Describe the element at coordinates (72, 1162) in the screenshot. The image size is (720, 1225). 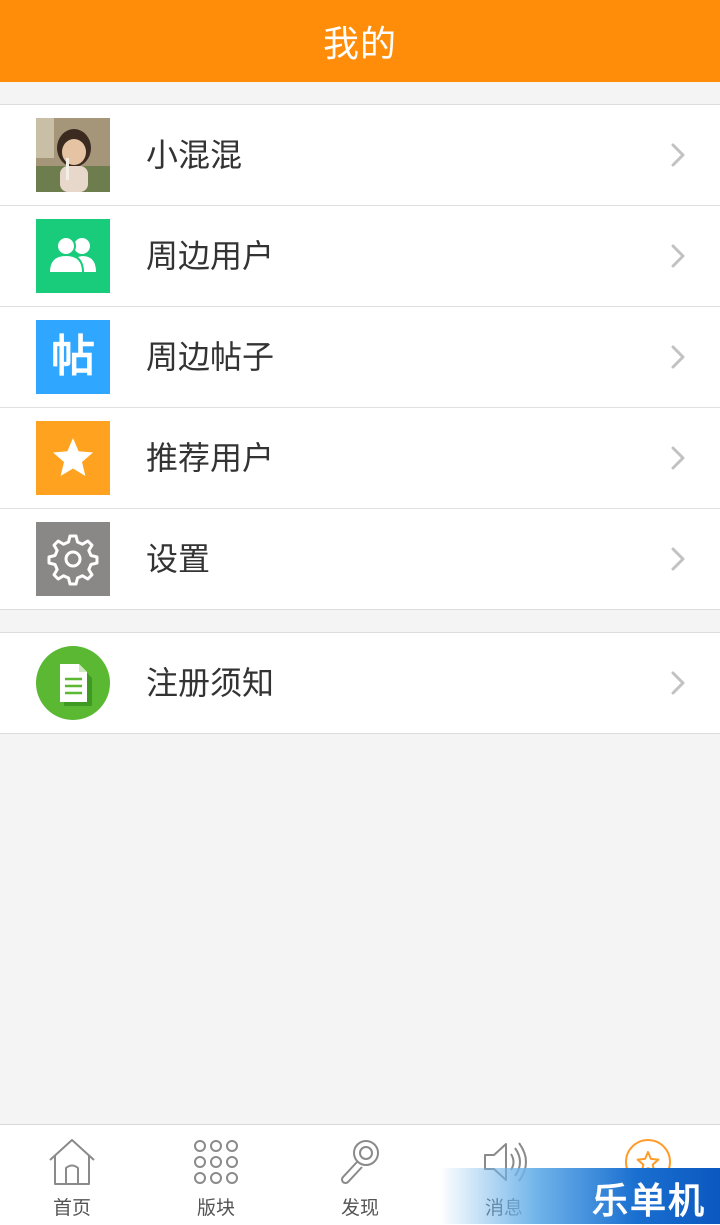
I see `home-icon` at that location.